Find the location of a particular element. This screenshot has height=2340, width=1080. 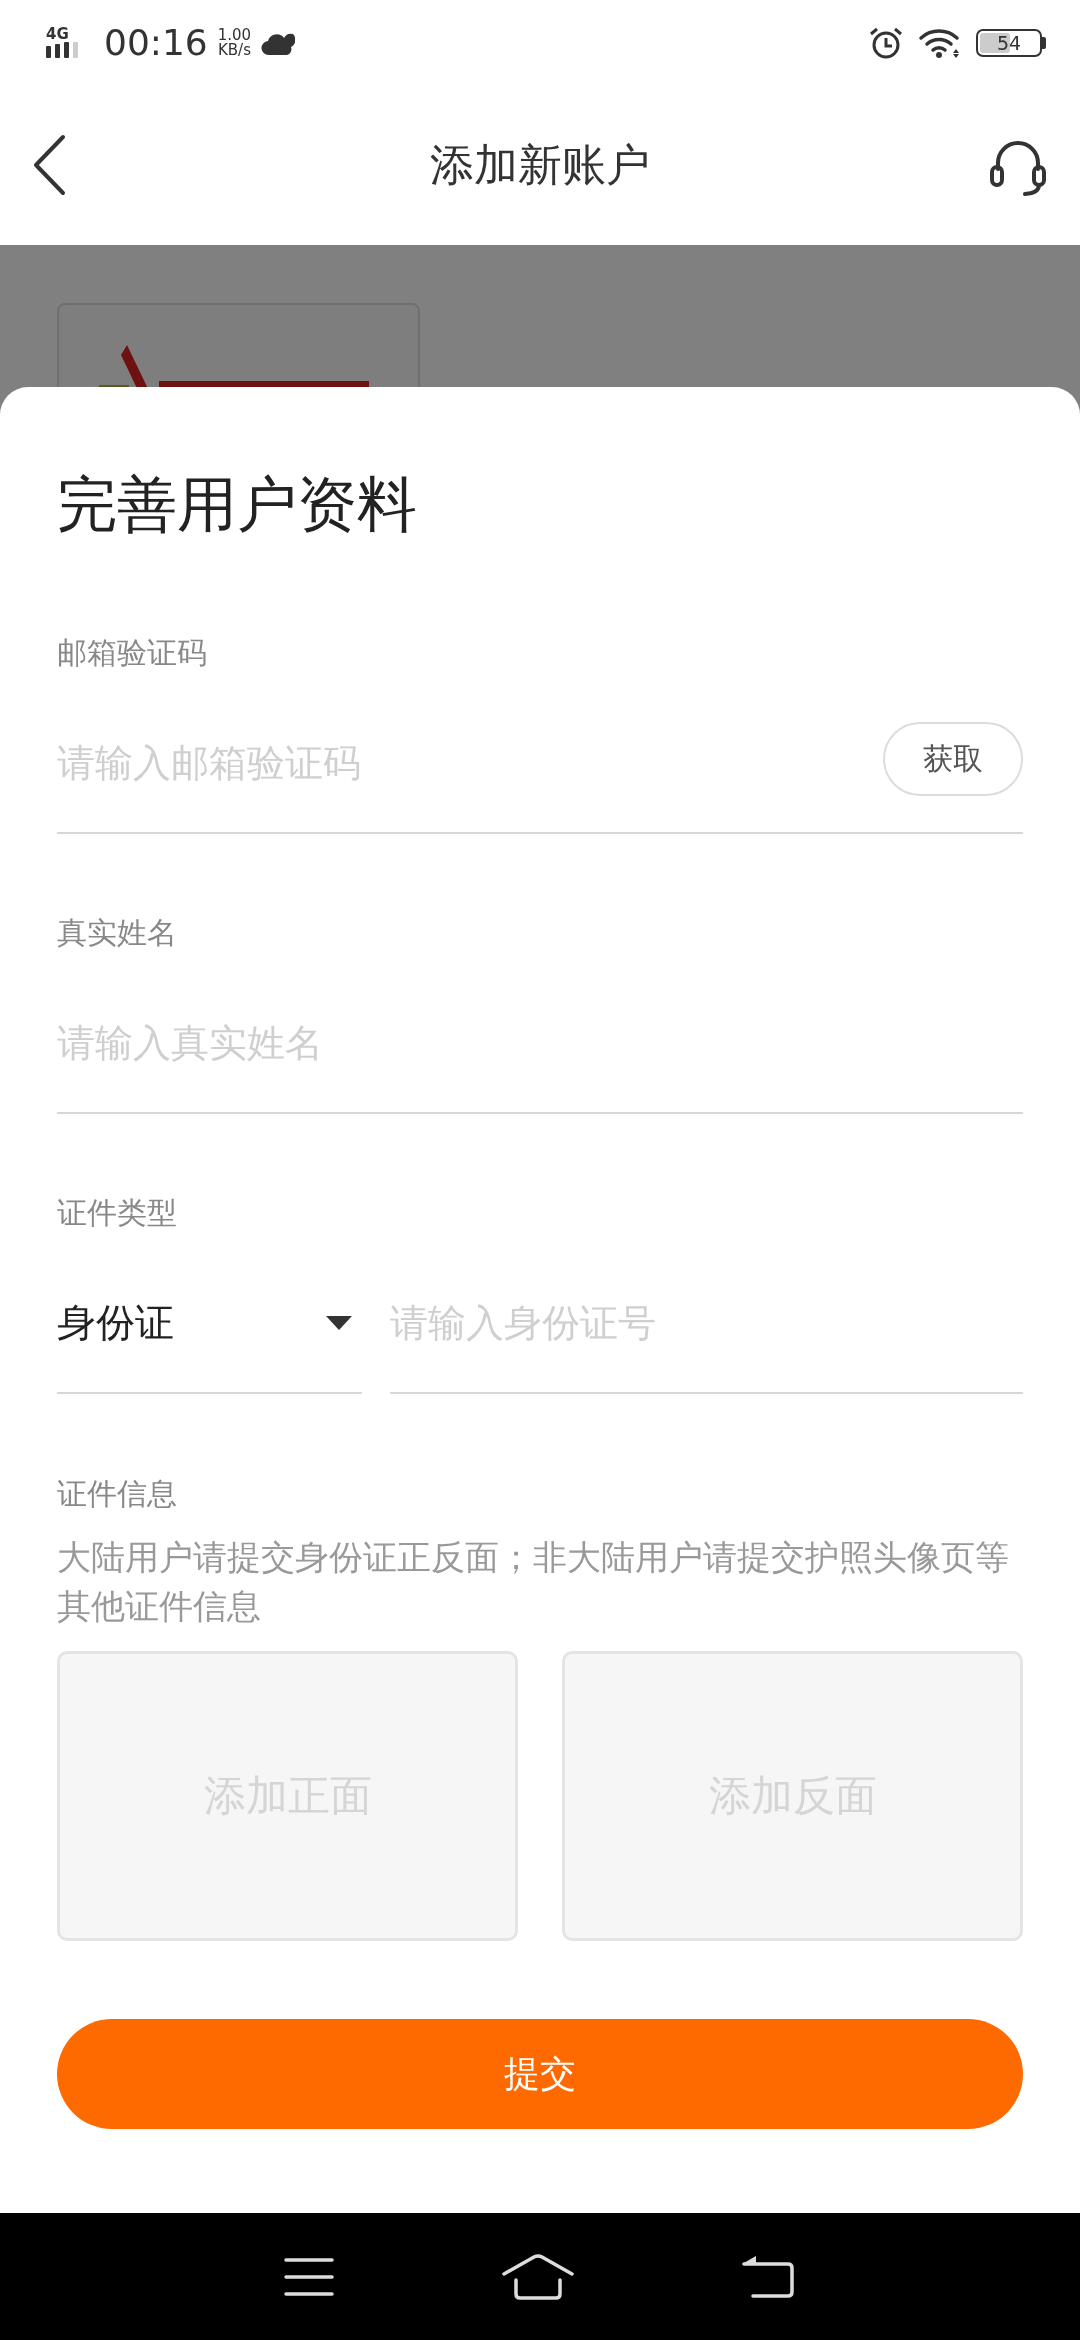

sheet-title: 完善用户资料 is located at coordinates (237, 504).